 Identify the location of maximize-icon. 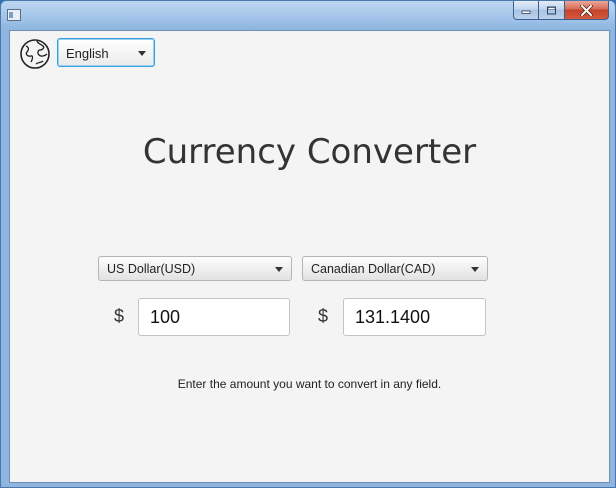
(551, 10).